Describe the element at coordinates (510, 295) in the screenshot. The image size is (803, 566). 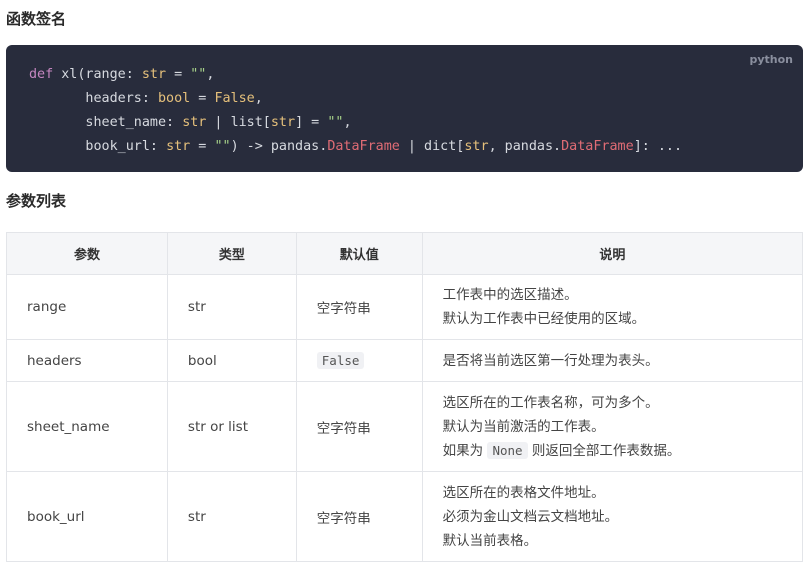
I see `desc-line: 工作表中的选区描述。` at that location.